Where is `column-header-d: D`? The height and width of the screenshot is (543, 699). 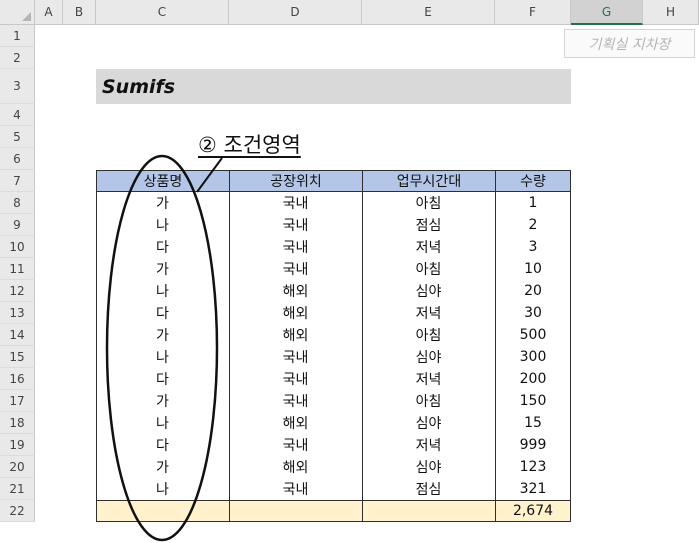
column-header-d: D is located at coordinates (295, 12).